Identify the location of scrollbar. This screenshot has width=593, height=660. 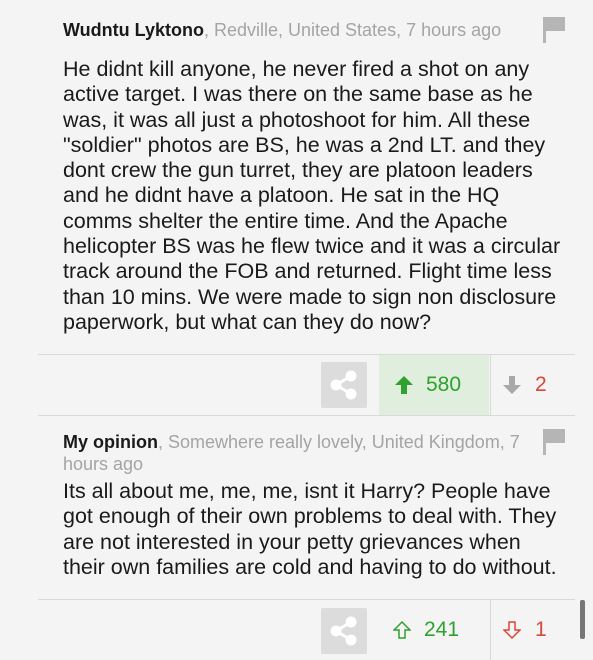
(582, 619).